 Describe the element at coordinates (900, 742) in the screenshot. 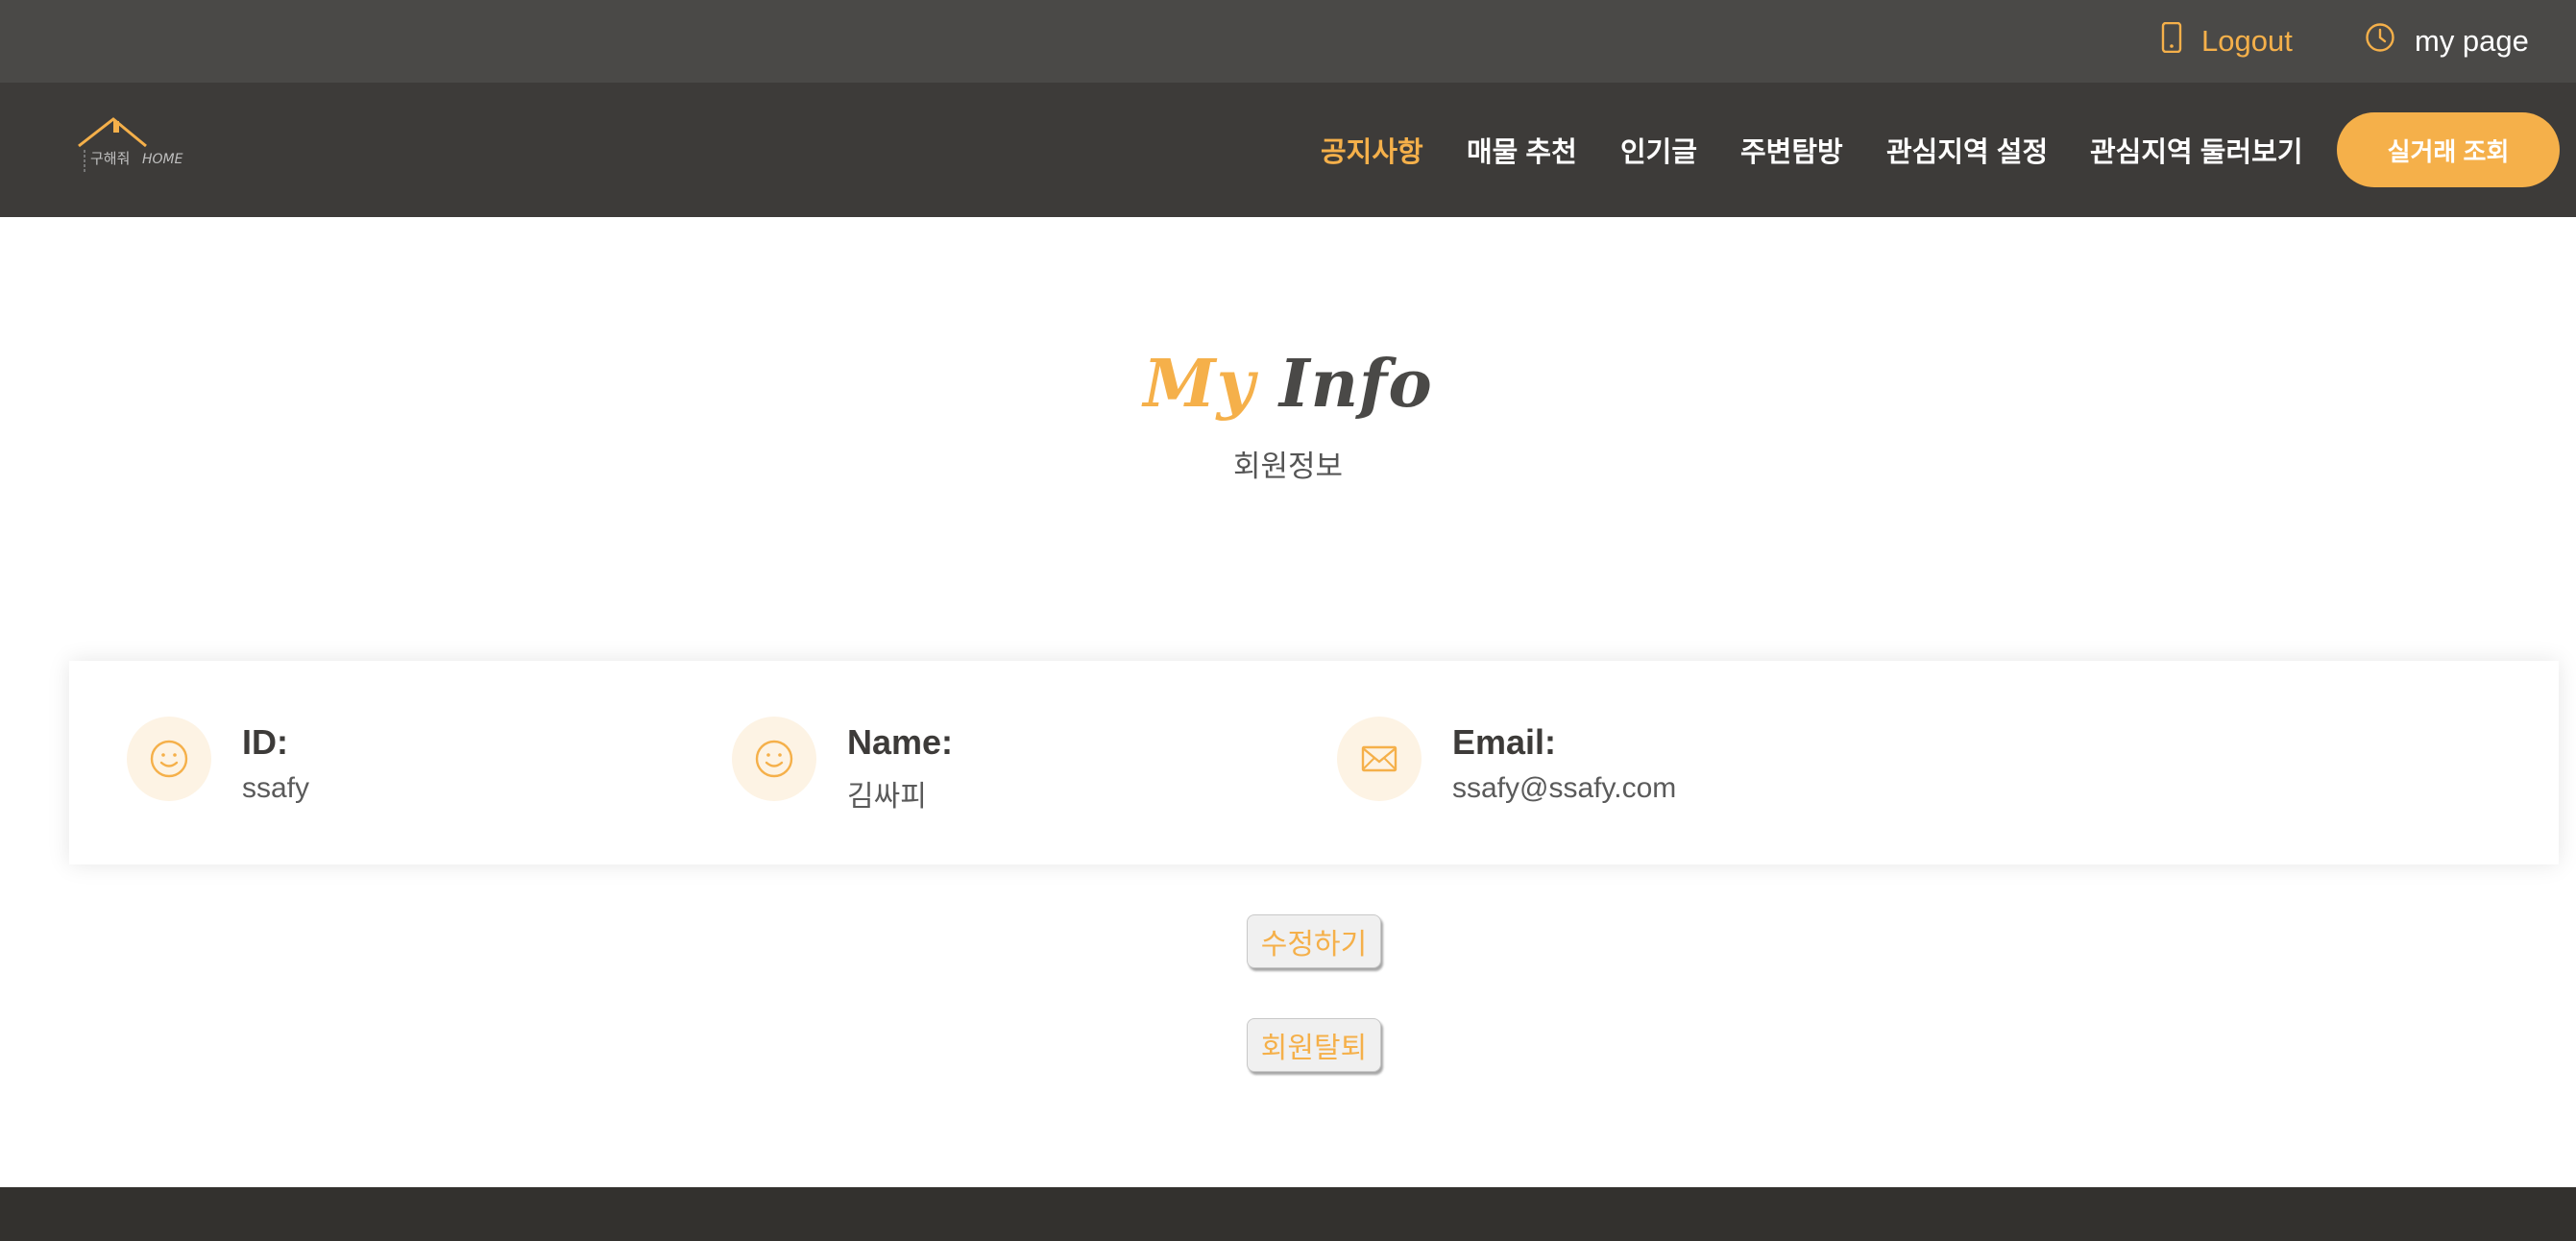

I see `name-label: Name:` at that location.